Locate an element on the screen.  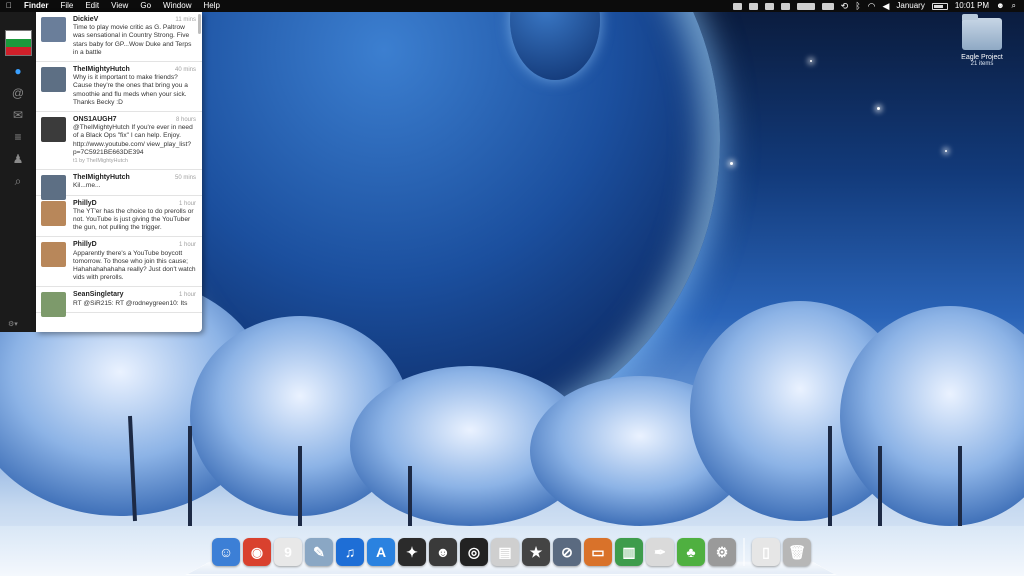
volume-icon: ◀ is located at coordinates (885, 6).